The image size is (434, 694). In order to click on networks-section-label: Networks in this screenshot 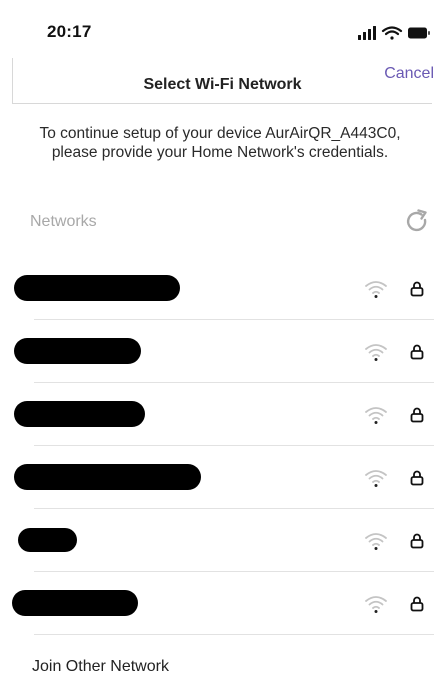, I will do `click(63, 221)`.